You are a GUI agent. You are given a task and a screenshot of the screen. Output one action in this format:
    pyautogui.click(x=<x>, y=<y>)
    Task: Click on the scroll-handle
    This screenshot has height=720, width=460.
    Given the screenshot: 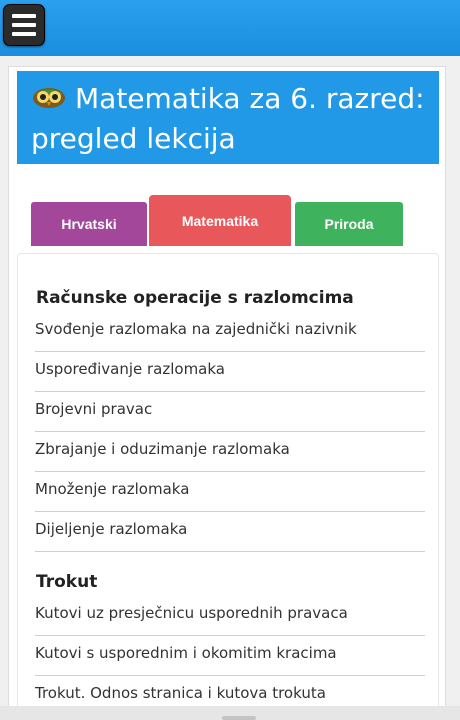 What is the action you would take?
    pyautogui.click(x=239, y=718)
    